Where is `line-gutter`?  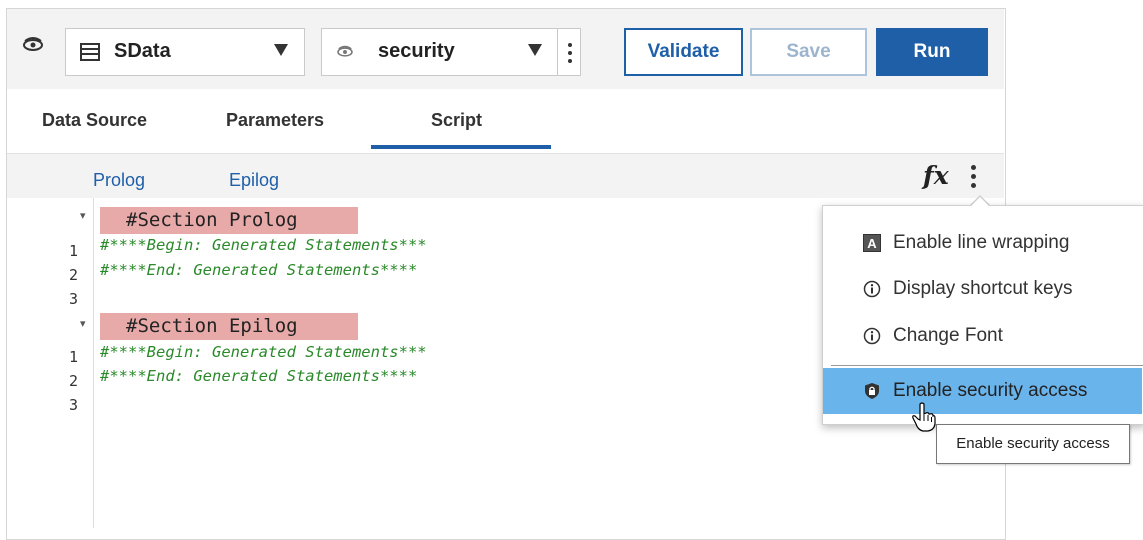
line-gutter is located at coordinates (50, 363).